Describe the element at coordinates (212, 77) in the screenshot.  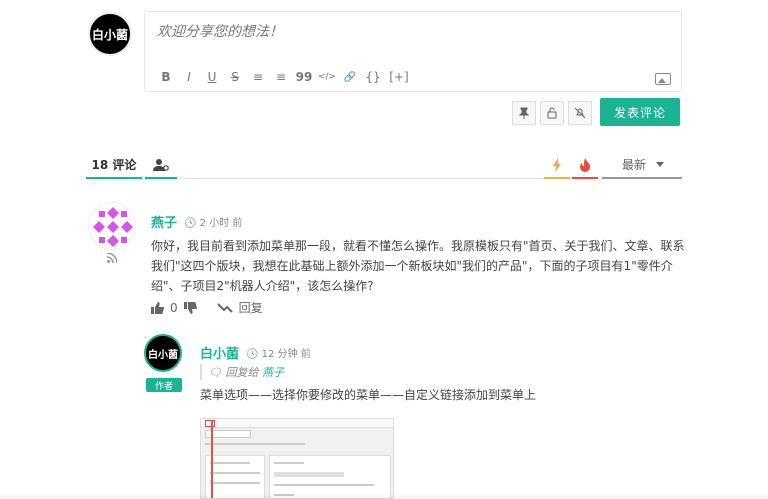
I see `underline-icon: U` at that location.